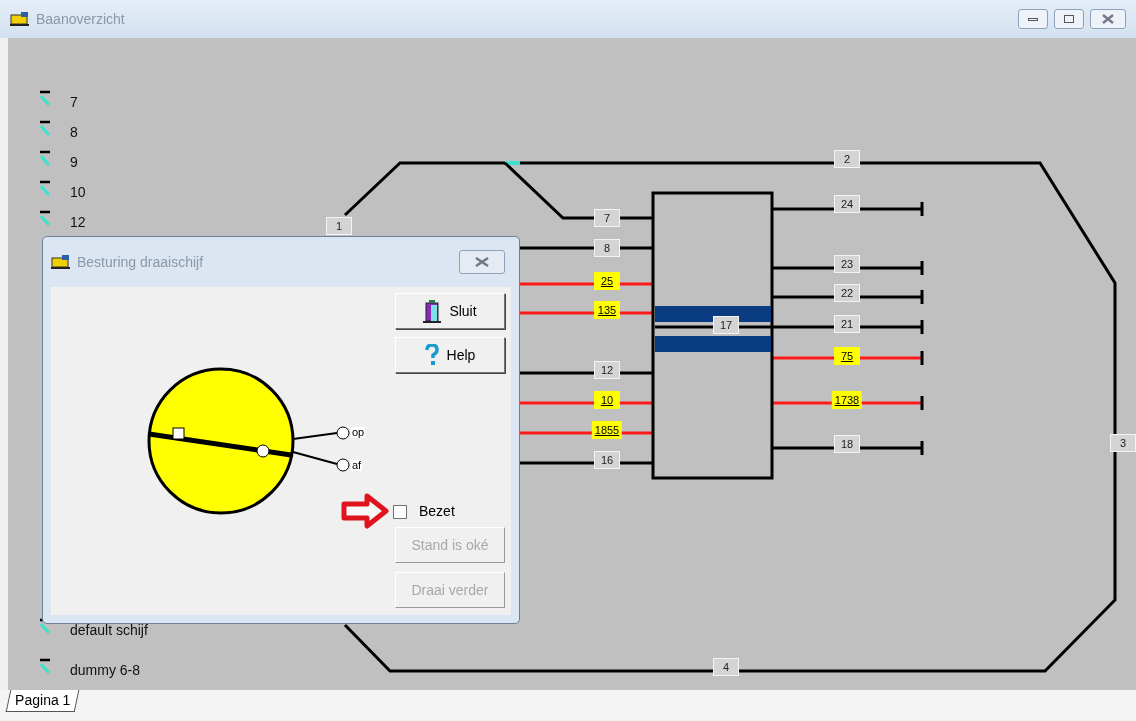  What do you see at coordinates (74, 132) in the screenshot?
I see `legend-label: 8` at bounding box center [74, 132].